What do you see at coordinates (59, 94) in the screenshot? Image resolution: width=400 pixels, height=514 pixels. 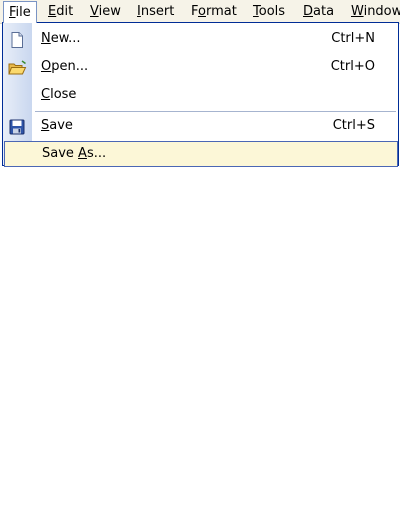 I see `menu-item-close-label: Close` at bounding box center [59, 94].